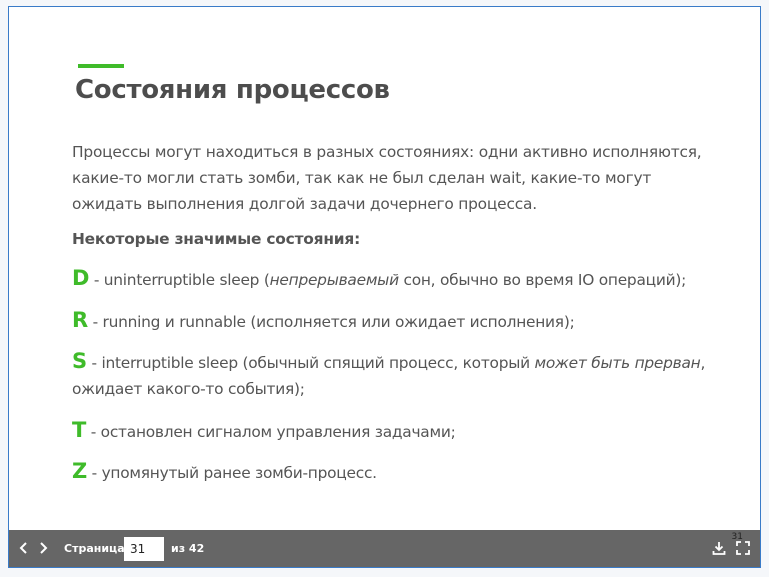 This screenshot has width=769, height=577. What do you see at coordinates (617, 363) in the screenshot?
I see `state-italic: может быть прерван` at bounding box center [617, 363].